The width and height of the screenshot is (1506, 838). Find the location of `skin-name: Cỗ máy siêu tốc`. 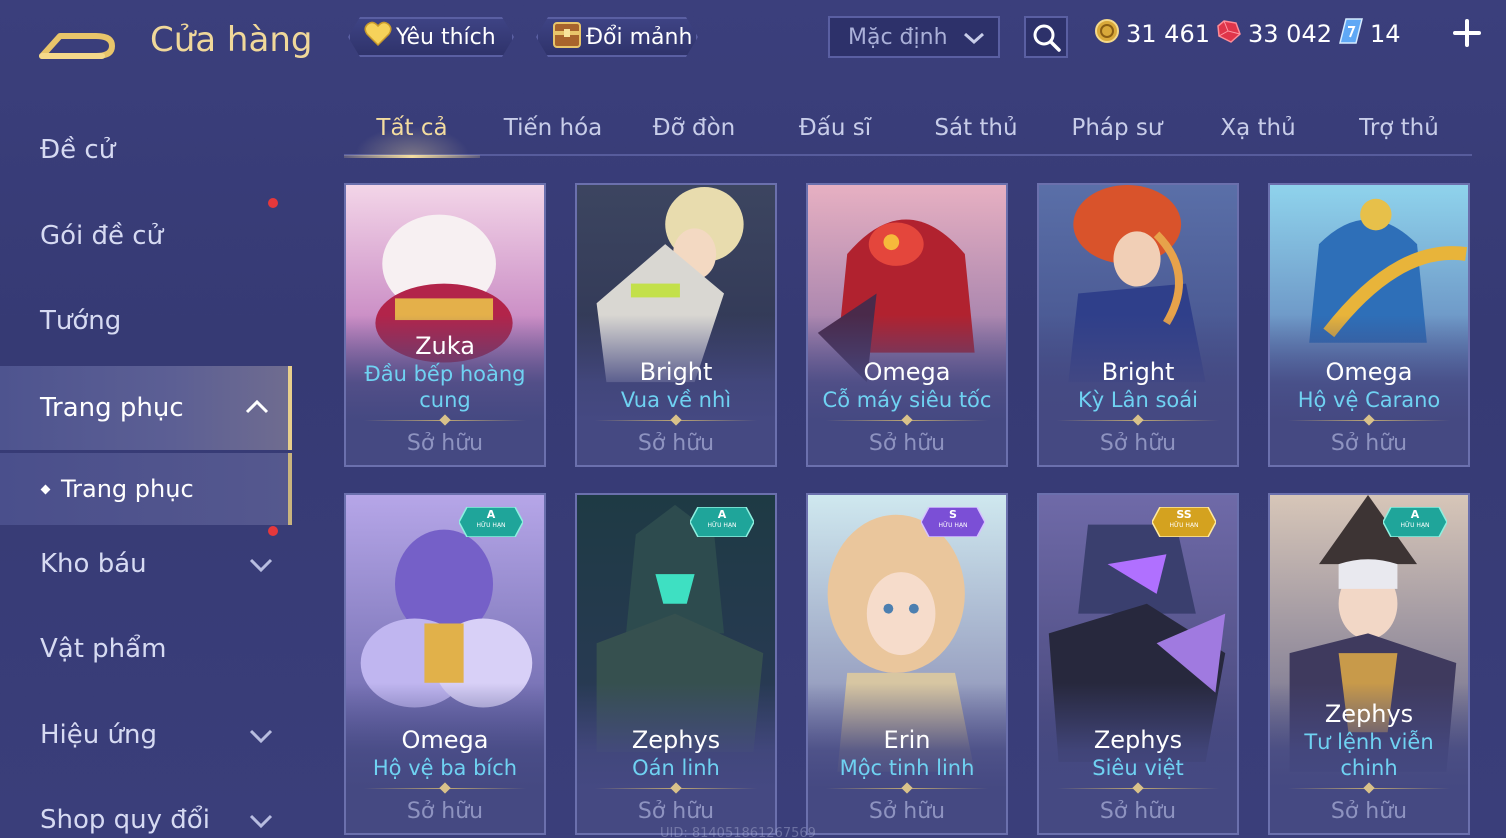

skin-name: Cỗ máy siêu tốc is located at coordinates (907, 400).